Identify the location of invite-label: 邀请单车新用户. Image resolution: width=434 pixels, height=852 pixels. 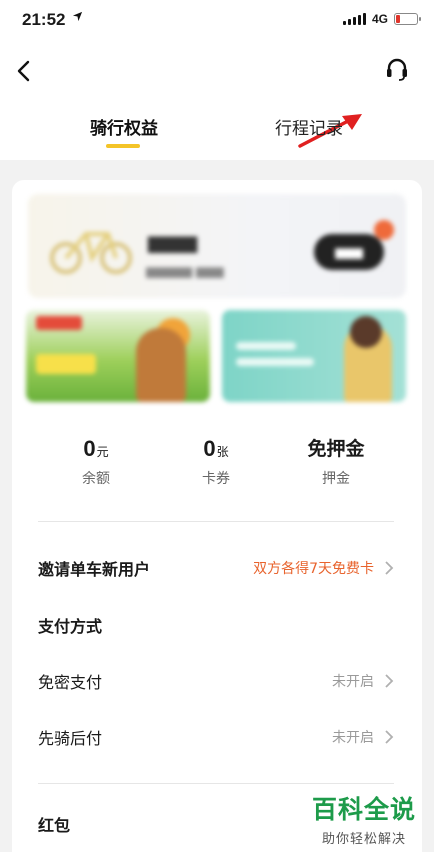
(94, 569).